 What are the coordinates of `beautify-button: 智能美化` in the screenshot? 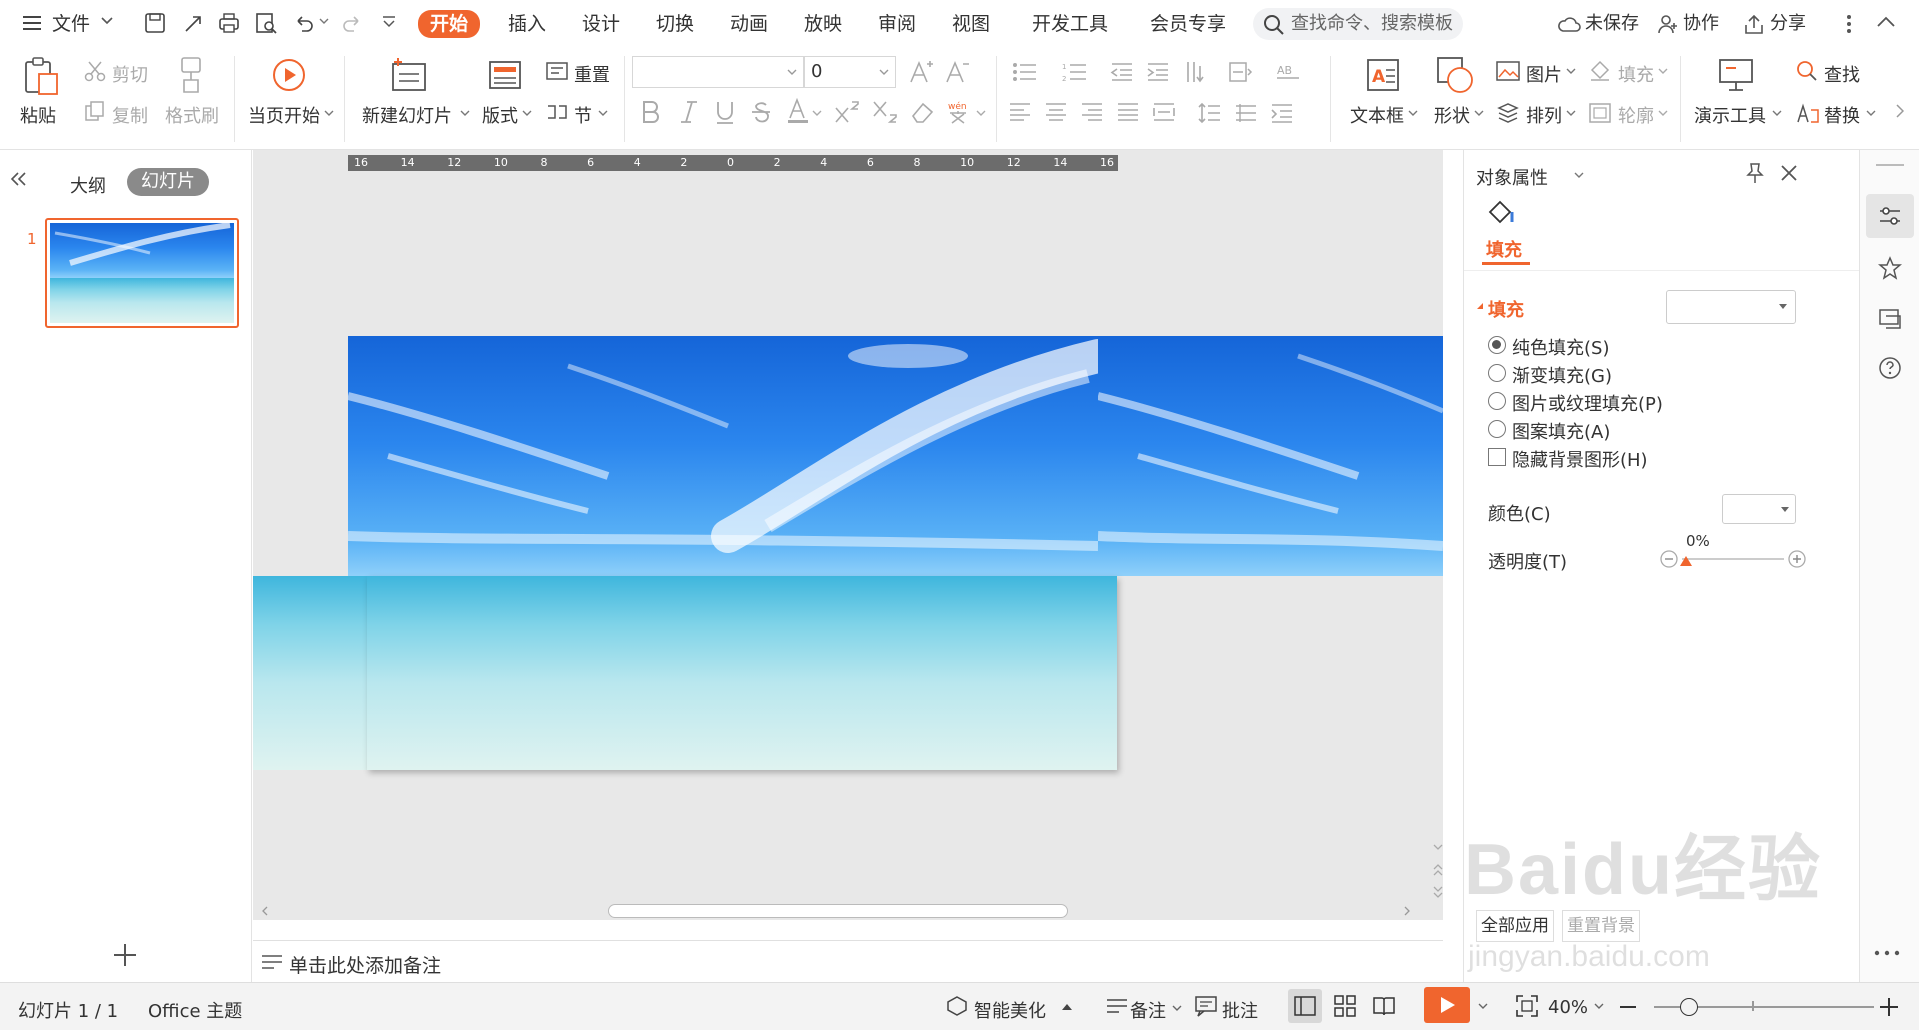 It's located at (1010, 1010).